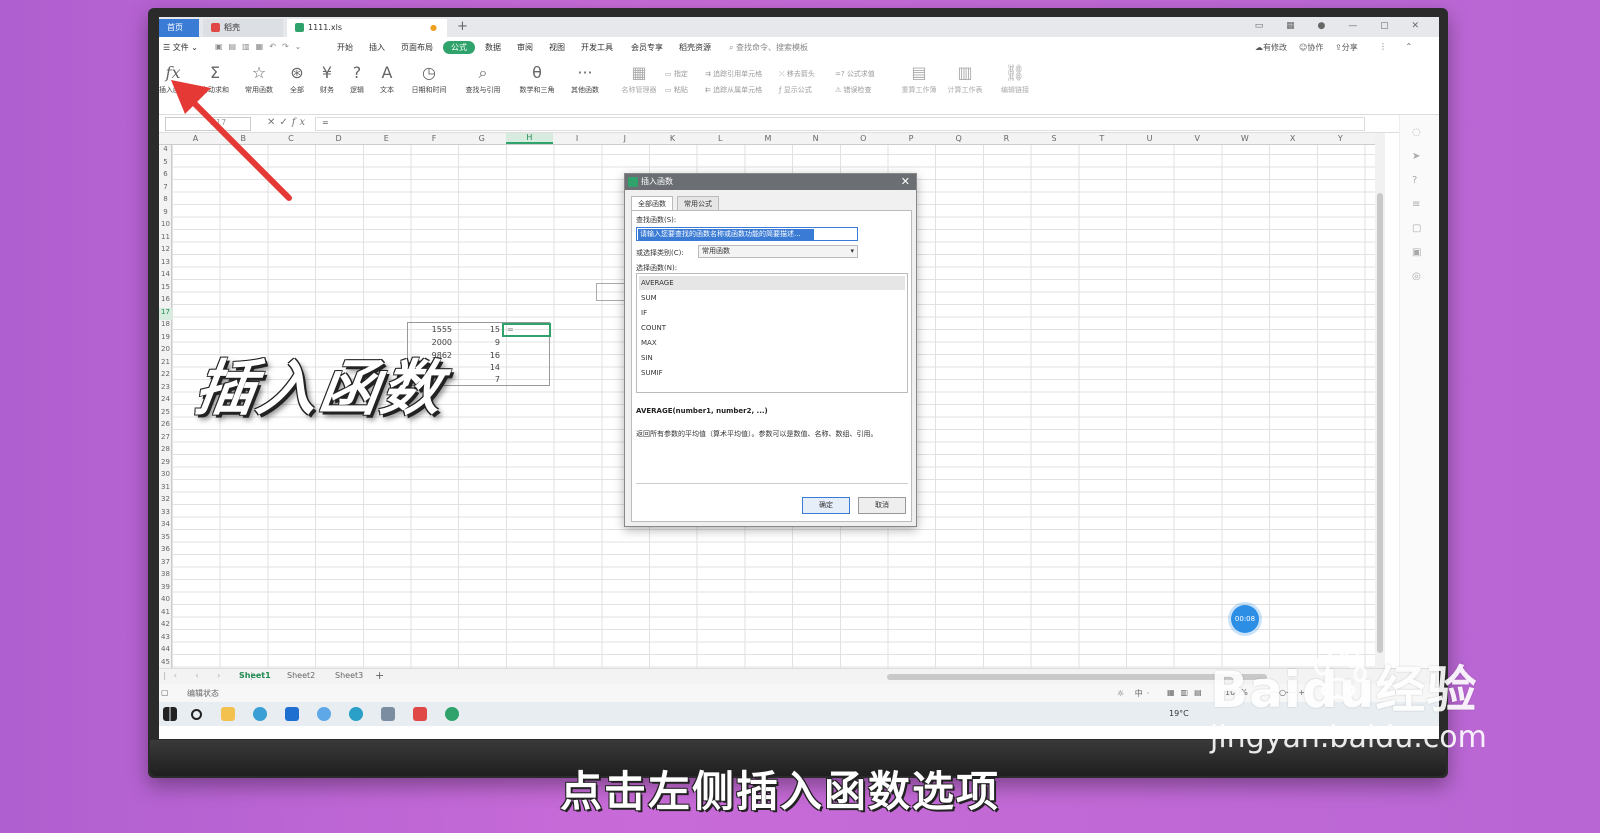 The width and height of the screenshot is (1600, 833). What do you see at coordinates (165, 239) in the screenshot?
I see `row-header-11: 11` at bounding box center [165, 239].